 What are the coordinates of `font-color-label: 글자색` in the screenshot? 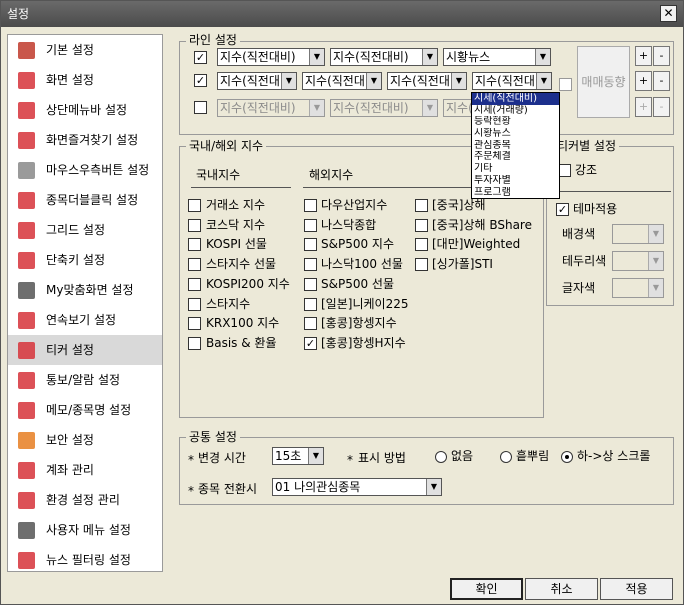 It's located at (579, 288).